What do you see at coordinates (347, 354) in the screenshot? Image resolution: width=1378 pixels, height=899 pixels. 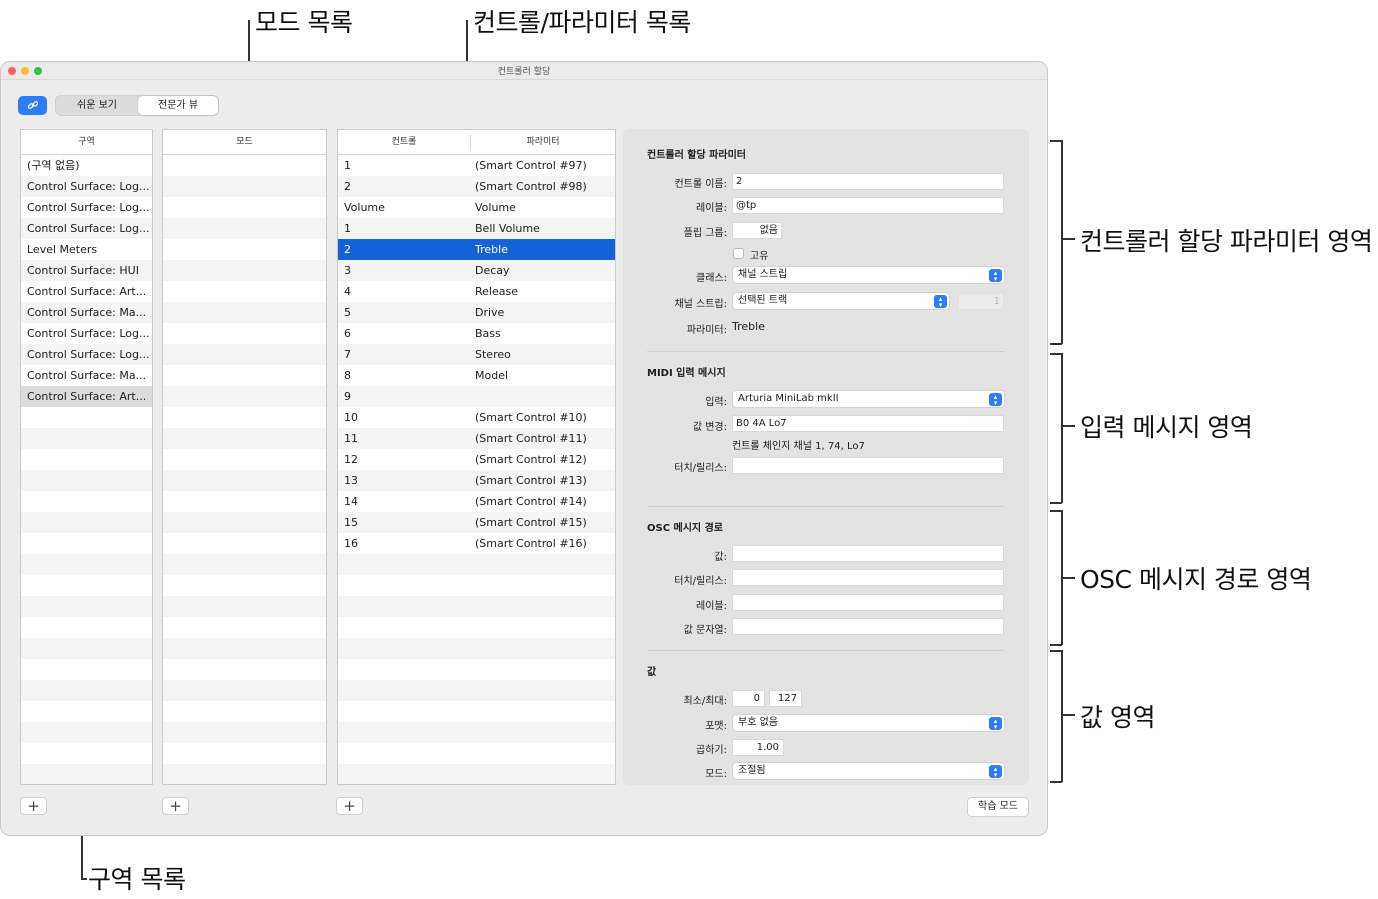 I see `control-cell: 7` at bounding box center [347, 354].